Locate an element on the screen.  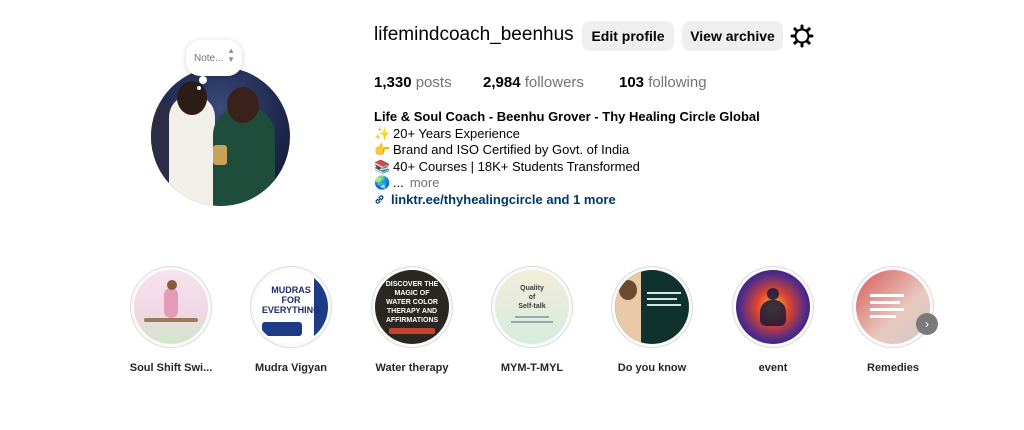
highlight-mudra-vigyan: MUDRAS FOR EVERYTHING Mudra Vigyan is located at coordinates (291, 320).